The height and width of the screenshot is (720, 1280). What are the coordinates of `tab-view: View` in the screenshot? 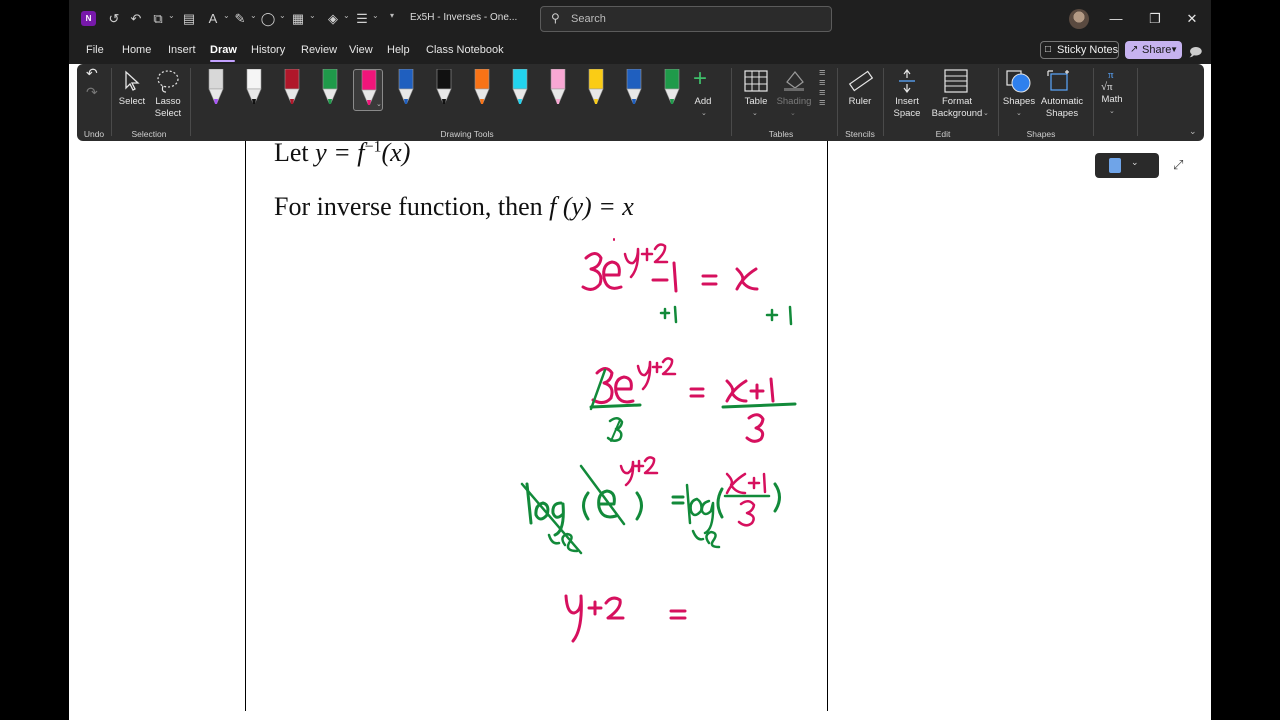 It's located at (361, 50).